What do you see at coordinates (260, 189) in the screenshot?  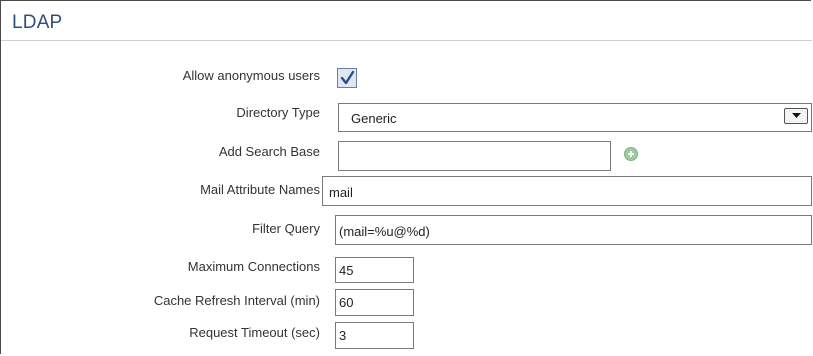 I see `mail-attribute-names-label: Mail Attribute Names` at bounding box center [260, 189].